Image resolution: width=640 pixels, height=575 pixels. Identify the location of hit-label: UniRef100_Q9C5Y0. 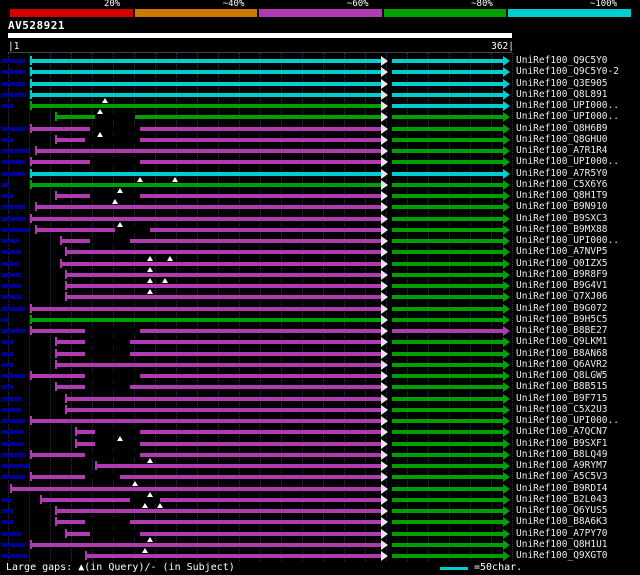
(562, 61).